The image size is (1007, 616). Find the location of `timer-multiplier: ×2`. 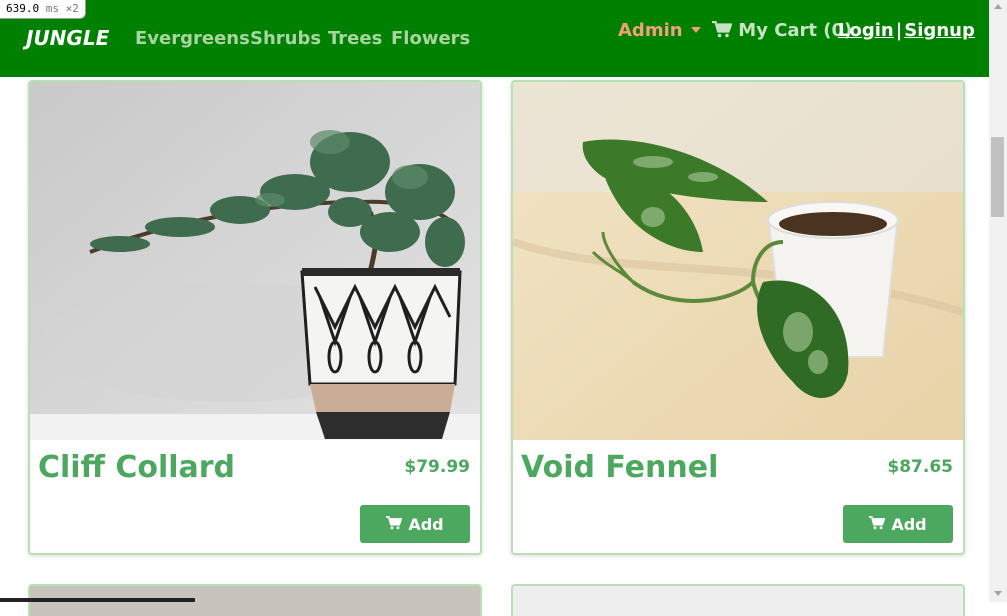

timer-multiplier: ×2 is located at coordinates (72, 8).